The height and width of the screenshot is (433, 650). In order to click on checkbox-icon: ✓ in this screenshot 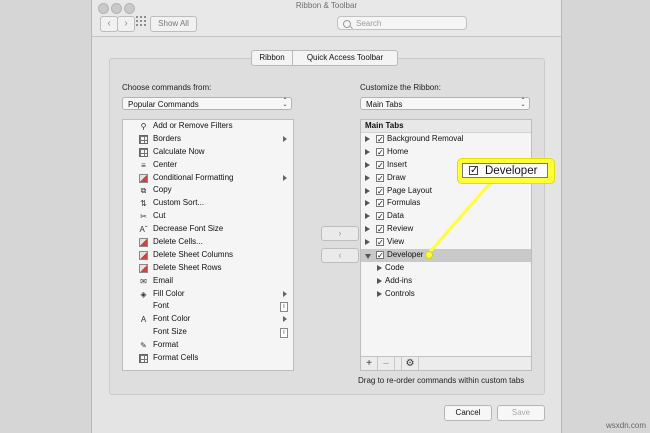, I will do `click(474, 170)`.